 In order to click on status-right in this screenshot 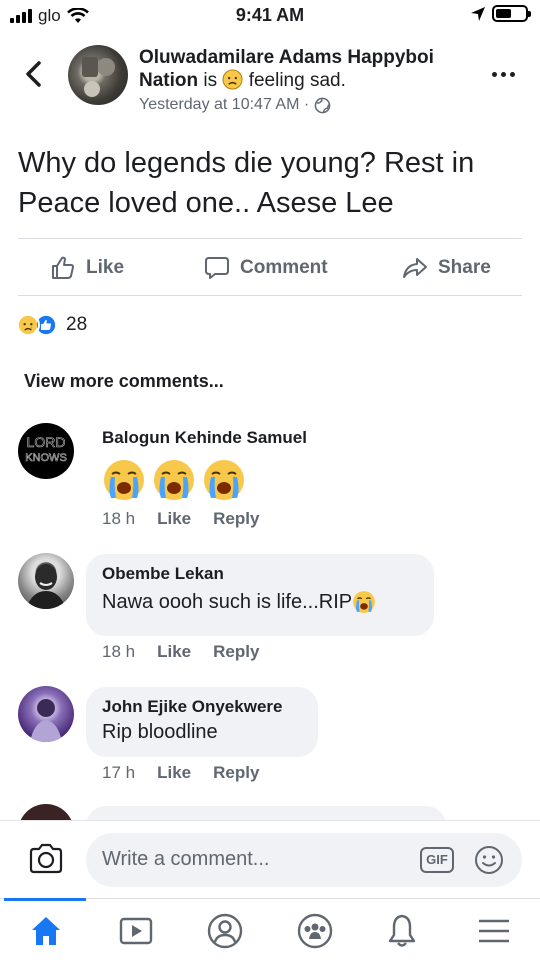, I will do `click(500, 13)`.